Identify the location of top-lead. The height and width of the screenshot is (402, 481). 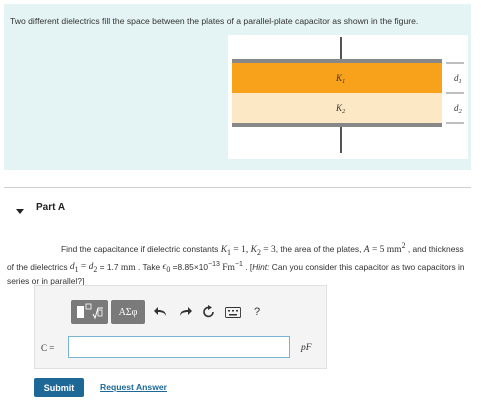
(341, 48).